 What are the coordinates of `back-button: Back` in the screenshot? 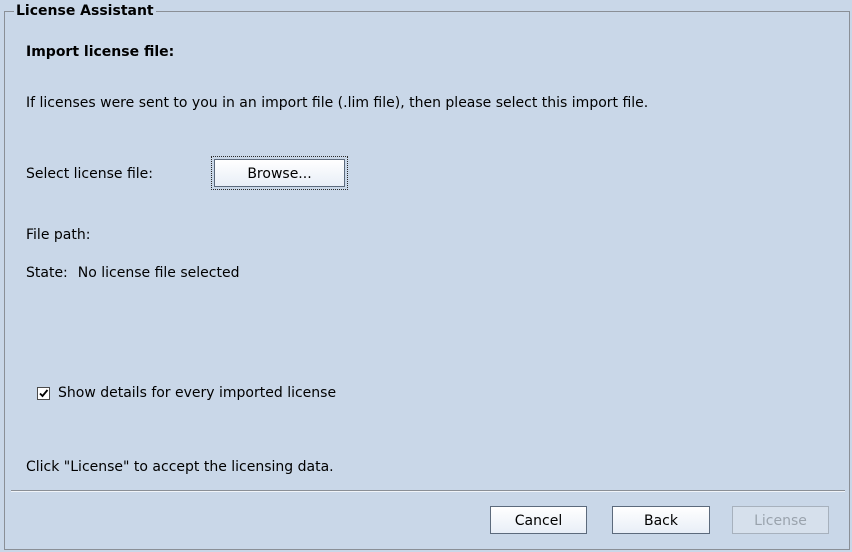 It's located at (661, 520).